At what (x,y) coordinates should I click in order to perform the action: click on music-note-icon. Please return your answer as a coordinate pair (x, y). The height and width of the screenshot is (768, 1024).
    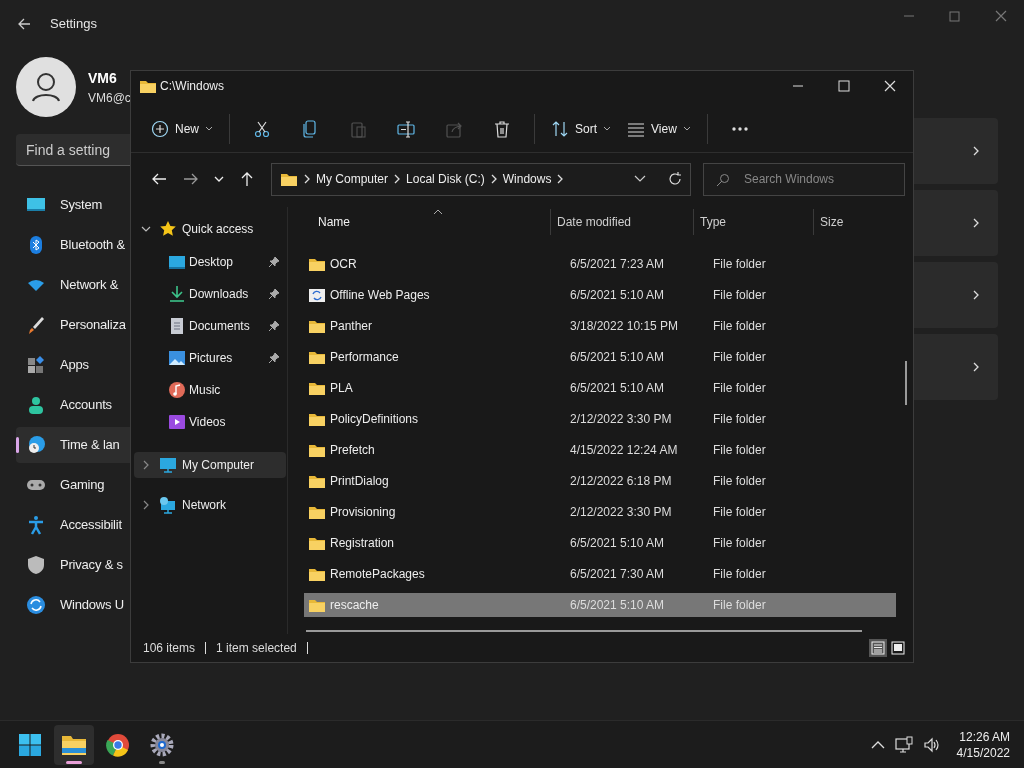
    Looking at the image, I should click on (177, 390).